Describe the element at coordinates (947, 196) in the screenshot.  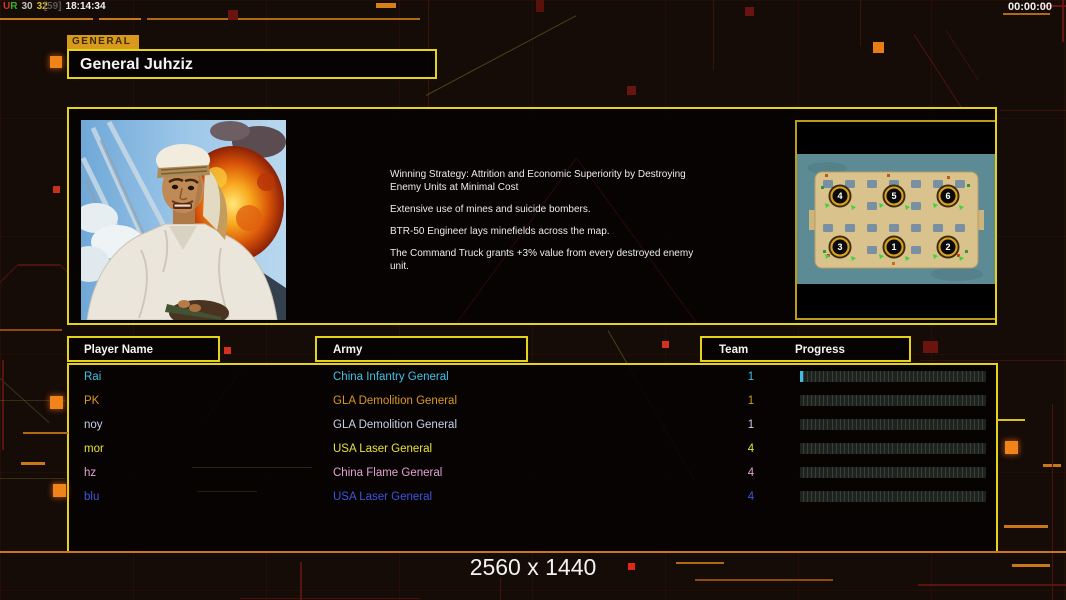
I see `svg-text: 6` at that location.